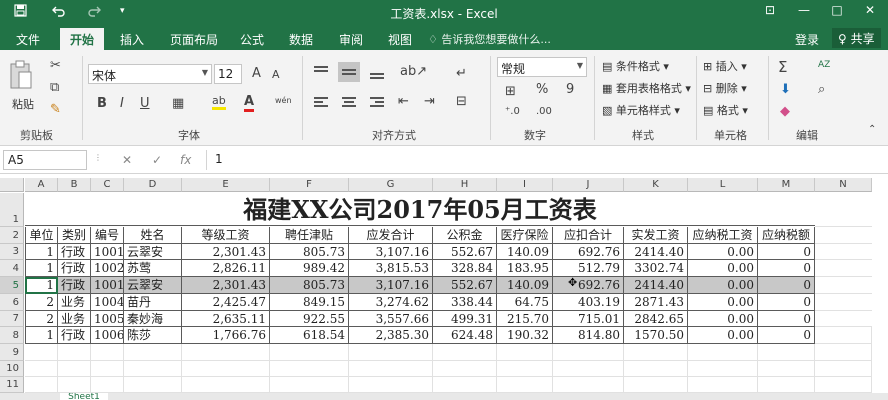 The image size is (888, 400). I want to click on row-header-2: 2, so click(12, 235).